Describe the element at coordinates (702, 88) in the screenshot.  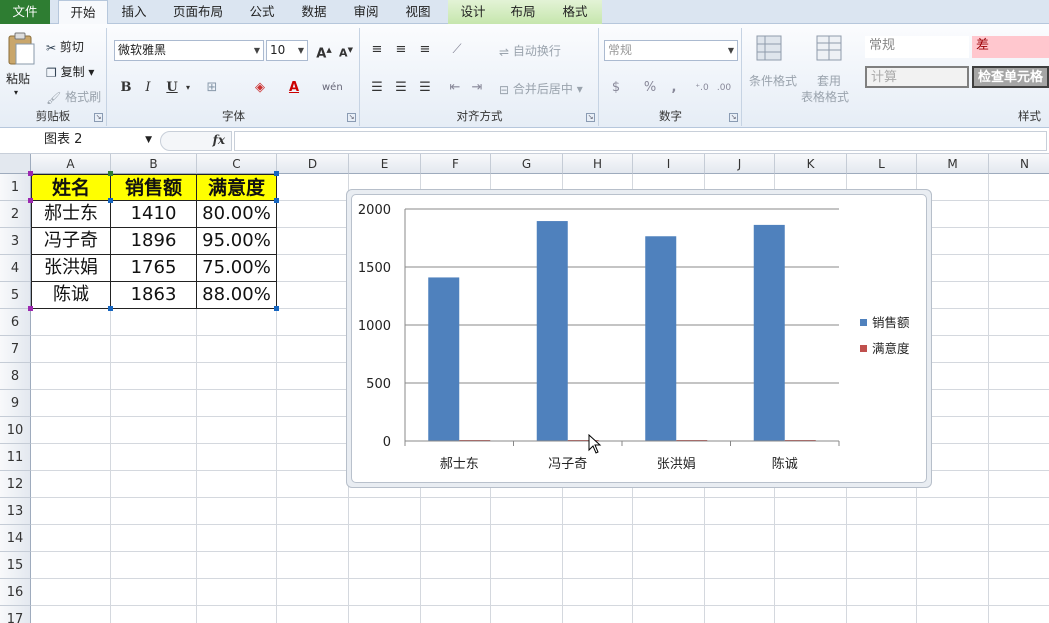
I see `increase-decimal-icon: ⁺.0` at that location.